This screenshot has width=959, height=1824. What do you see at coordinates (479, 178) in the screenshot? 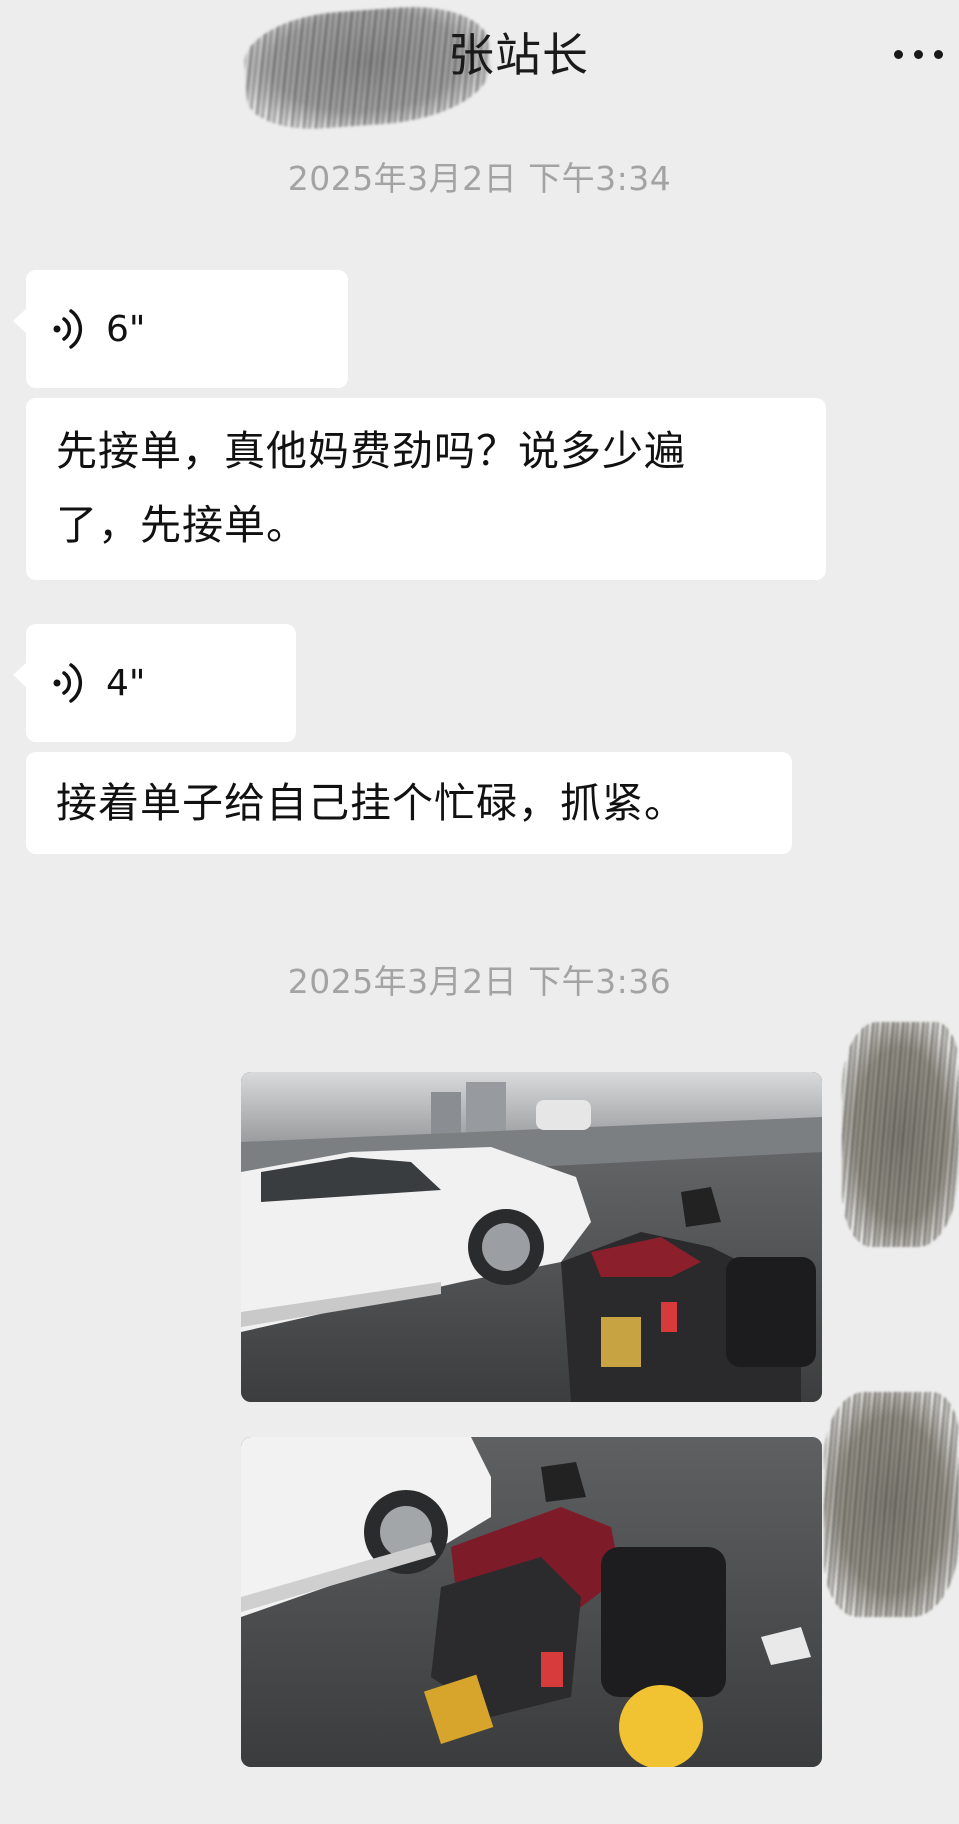
I see `timestamp: 2025年3月2日 下午3:34` at bounding box center [479, 178].